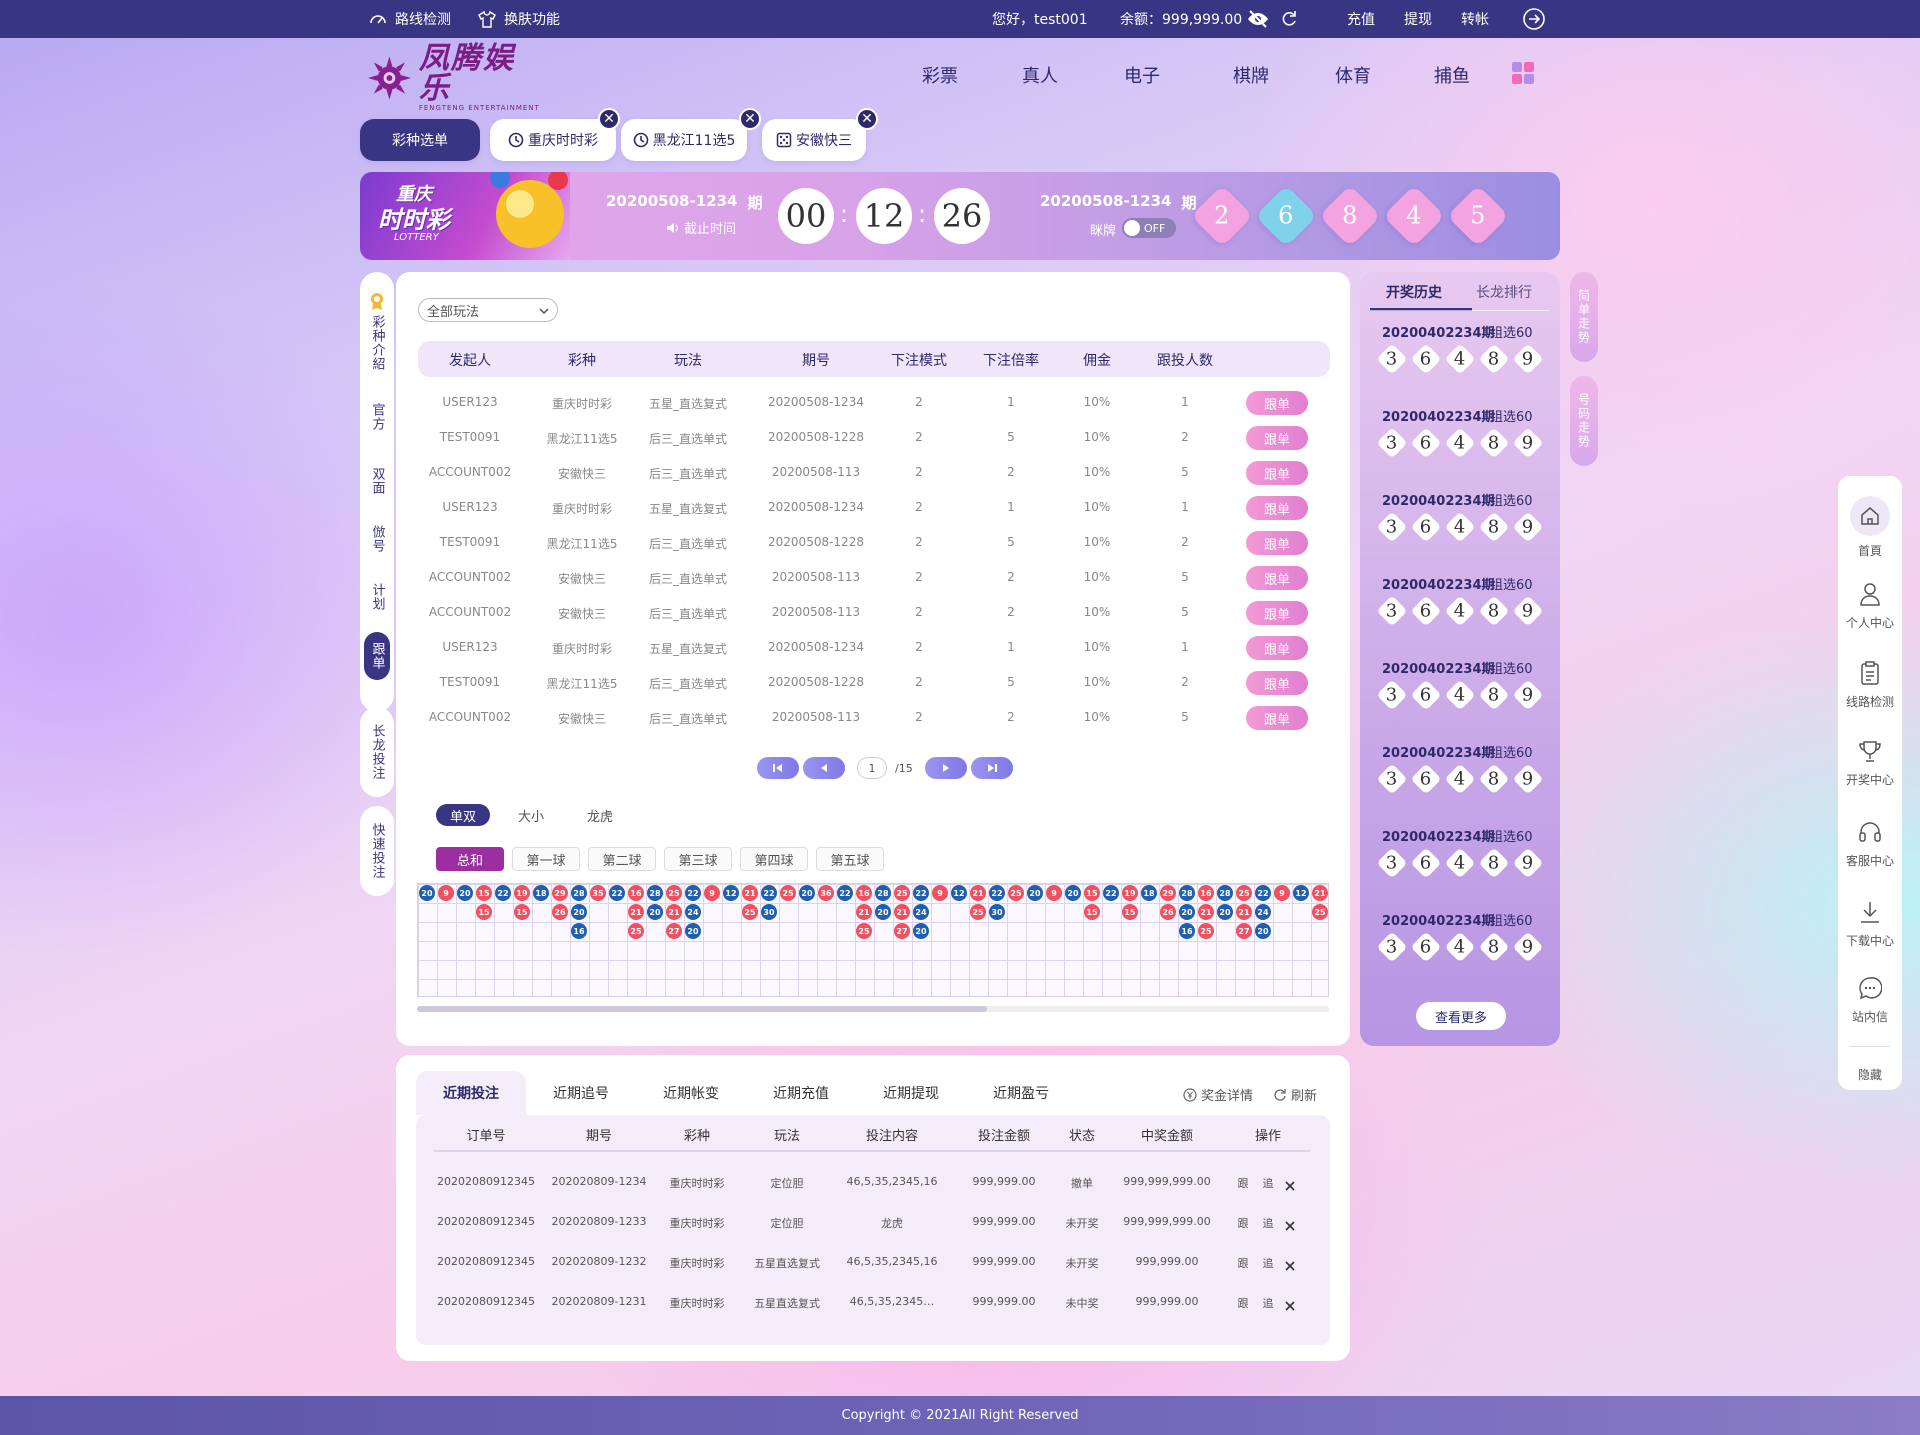  Describe the element at coordinates (1511, 669) in the screenshot. I see `history-tag: 组选60` at that location.